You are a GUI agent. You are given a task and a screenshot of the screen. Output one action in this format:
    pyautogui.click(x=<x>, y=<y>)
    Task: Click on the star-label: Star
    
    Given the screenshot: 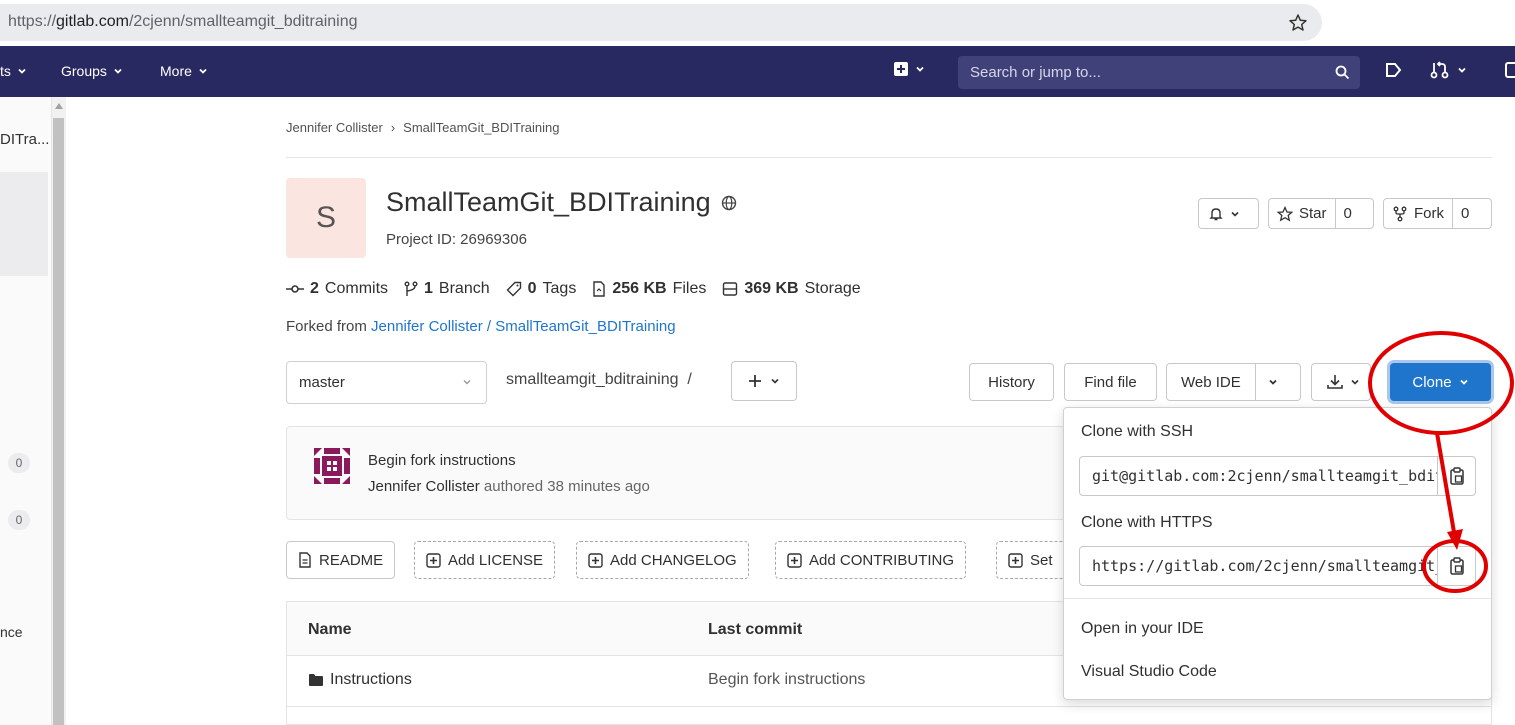 What is the action you would take?
    pyautogui.click(x=1313, y=213)
    